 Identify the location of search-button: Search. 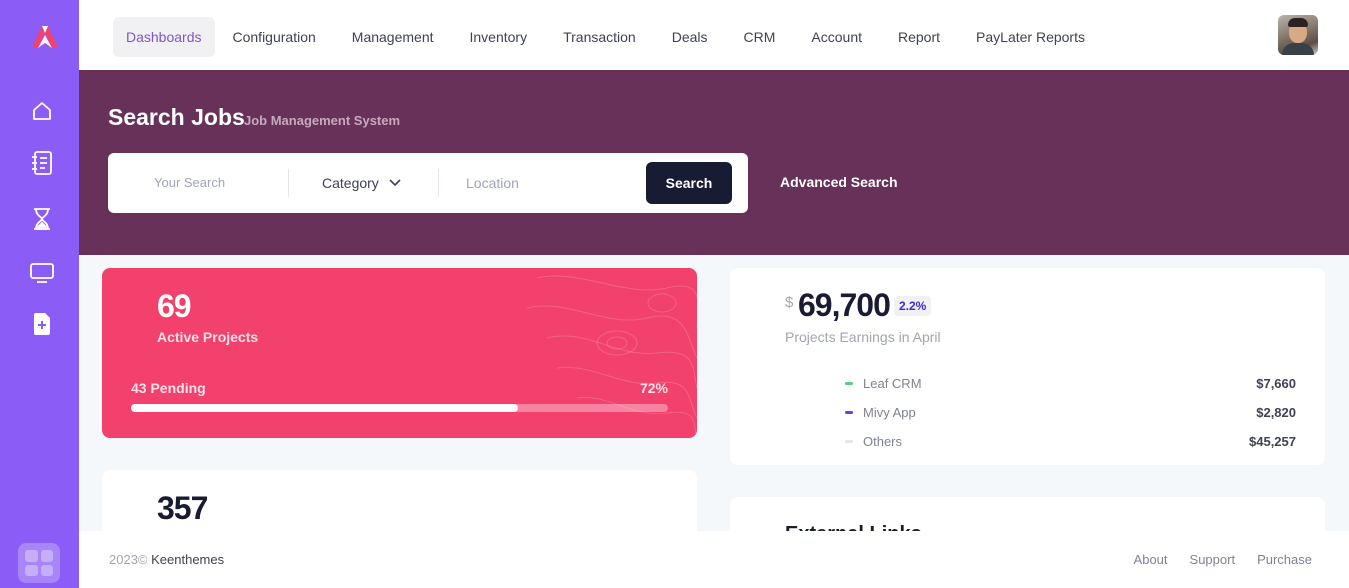
(689, 183).